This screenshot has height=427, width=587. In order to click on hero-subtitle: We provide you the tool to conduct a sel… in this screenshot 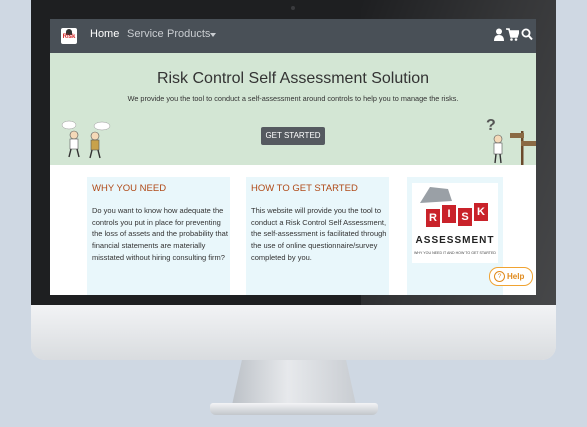, I will do `click(293, 98)`.